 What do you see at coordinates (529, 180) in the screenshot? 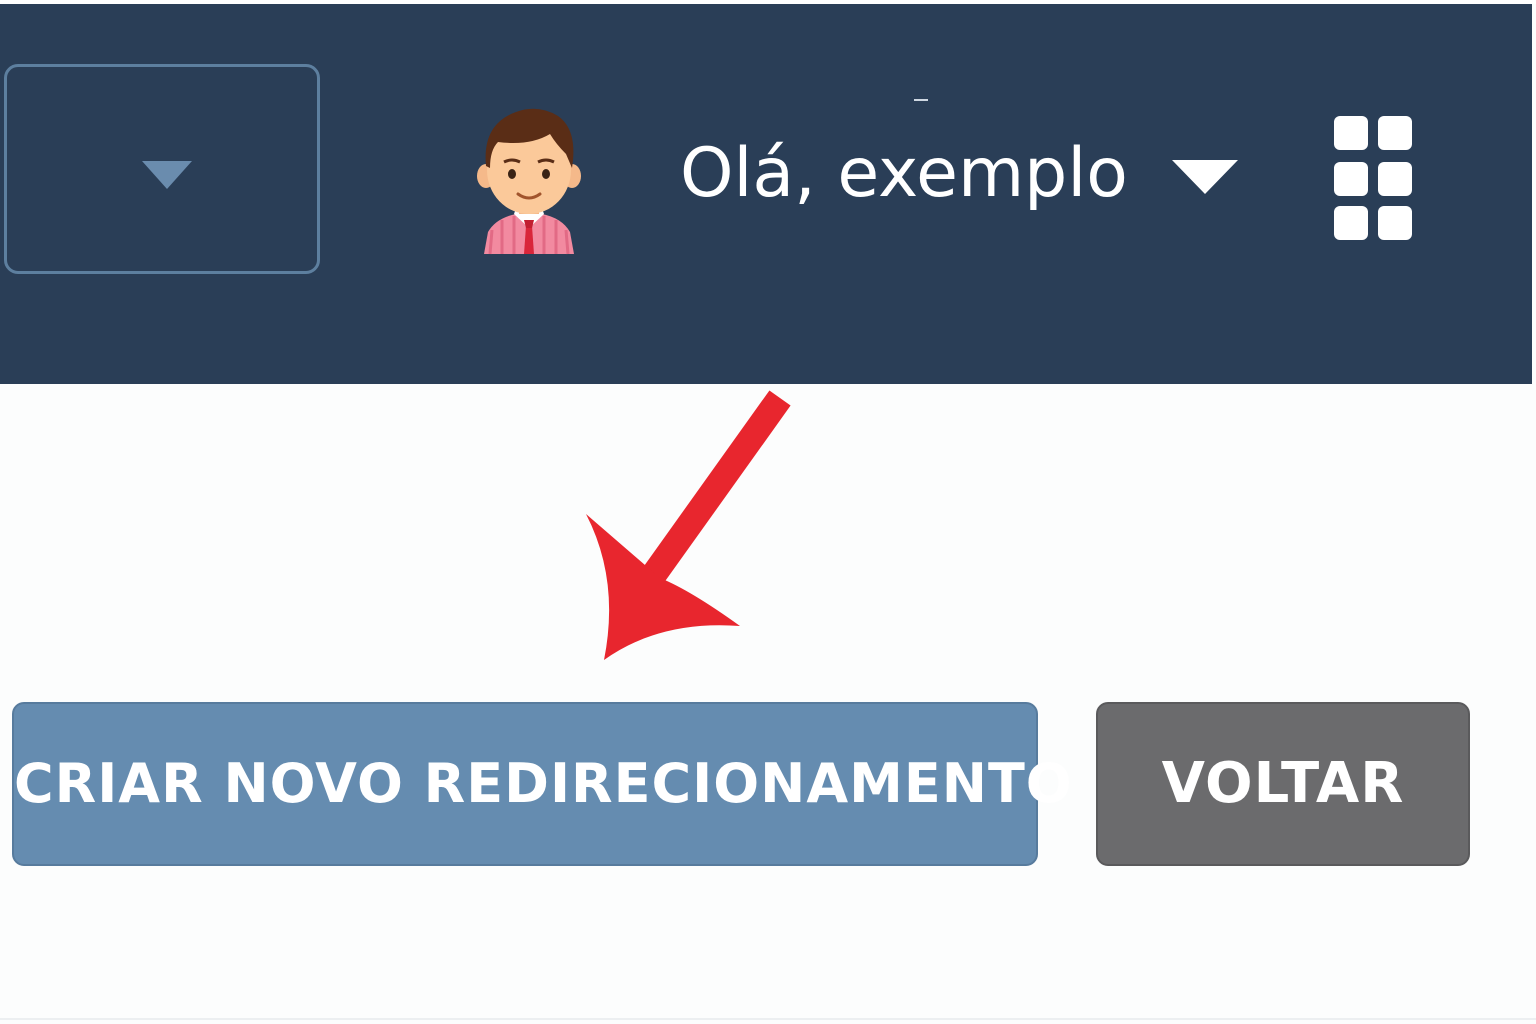
I see `man-avatar-icon` at bounding box center [529, 180].